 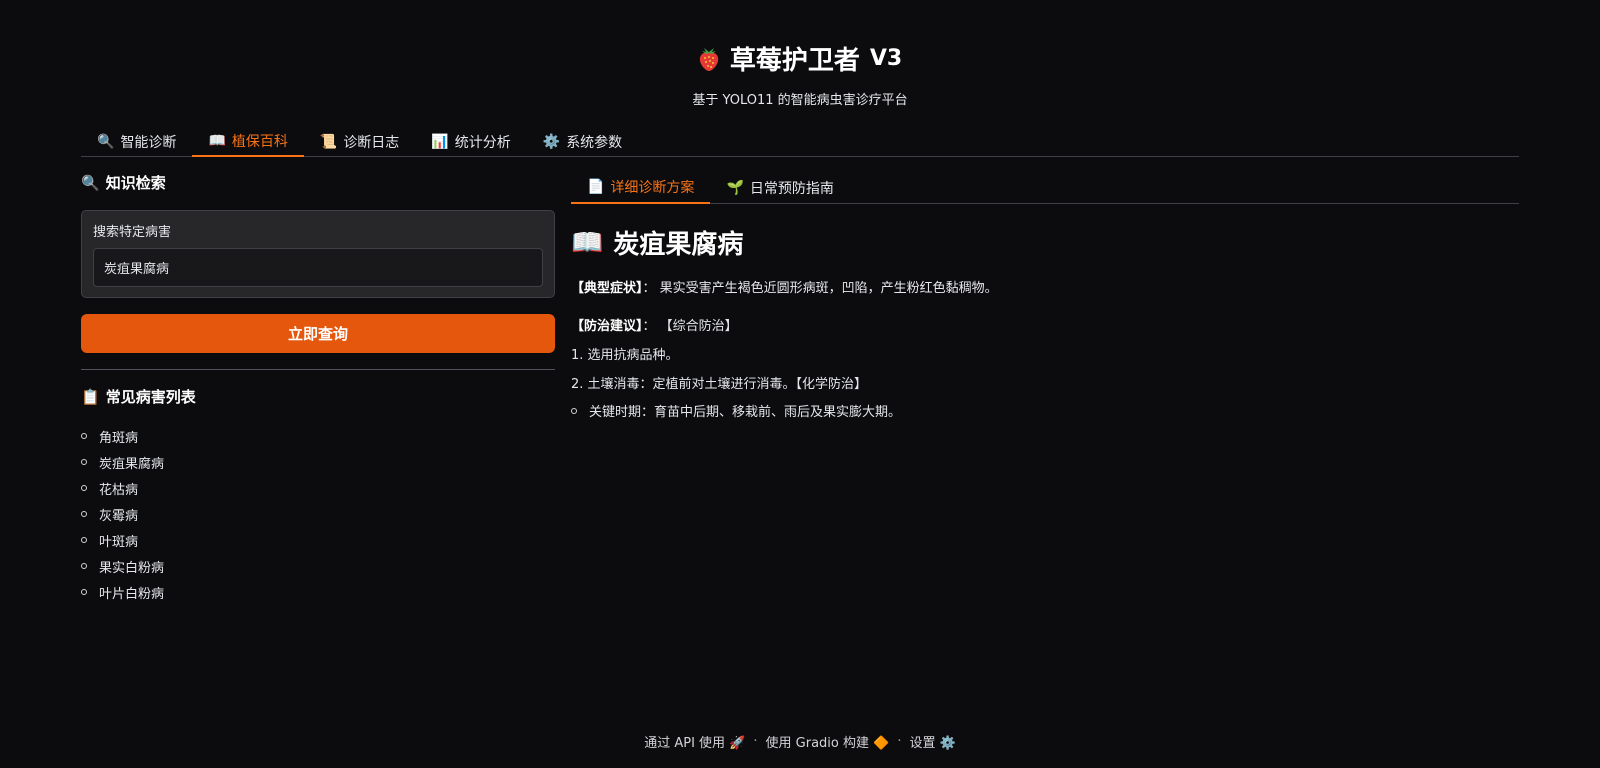 I want to click on disease-name: 角斑病, so click(x=119, y=438).